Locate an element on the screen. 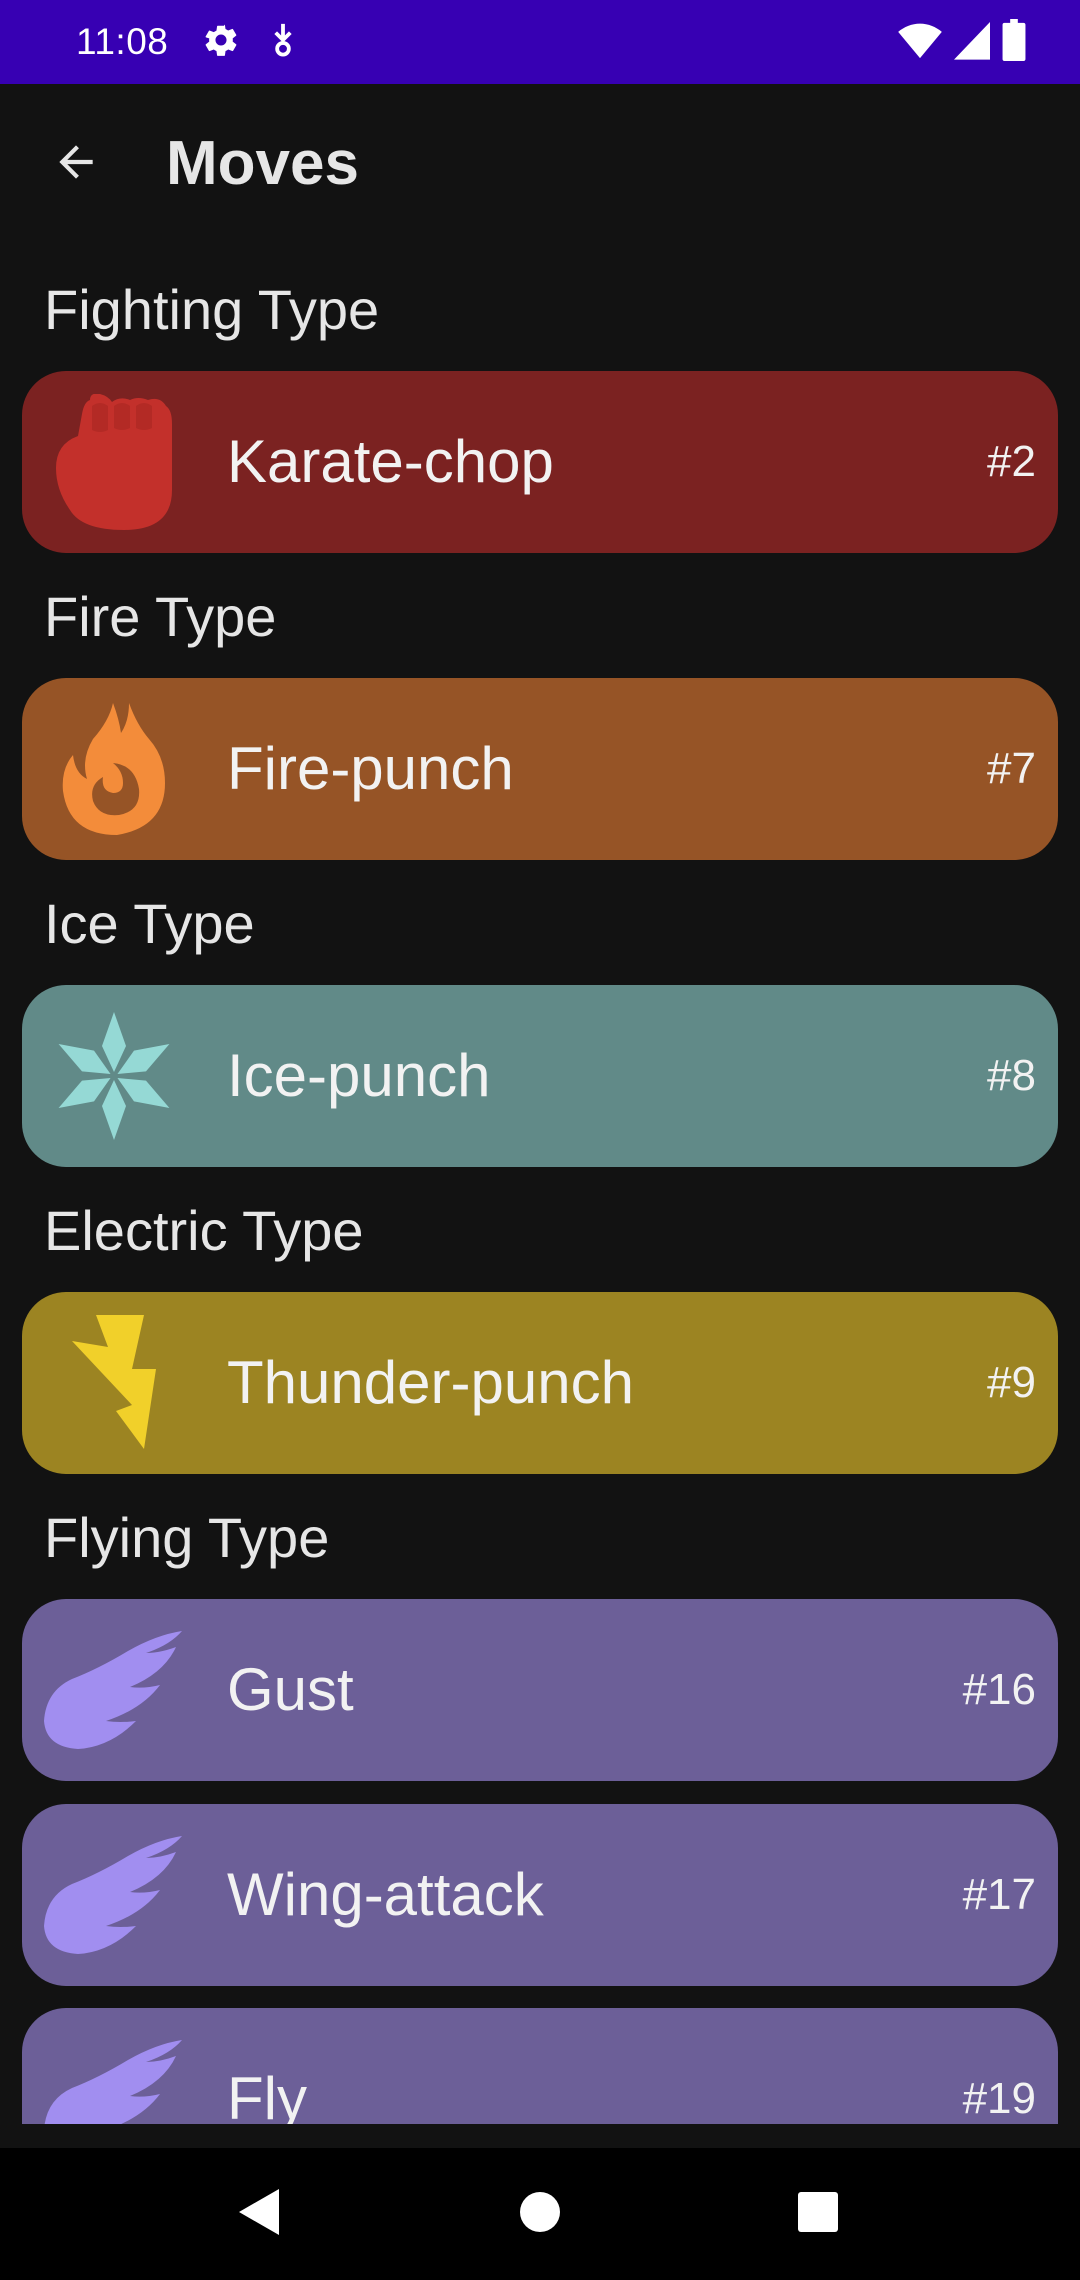  section-header-electric: Electric Type is located at coordinates (204, 1230).